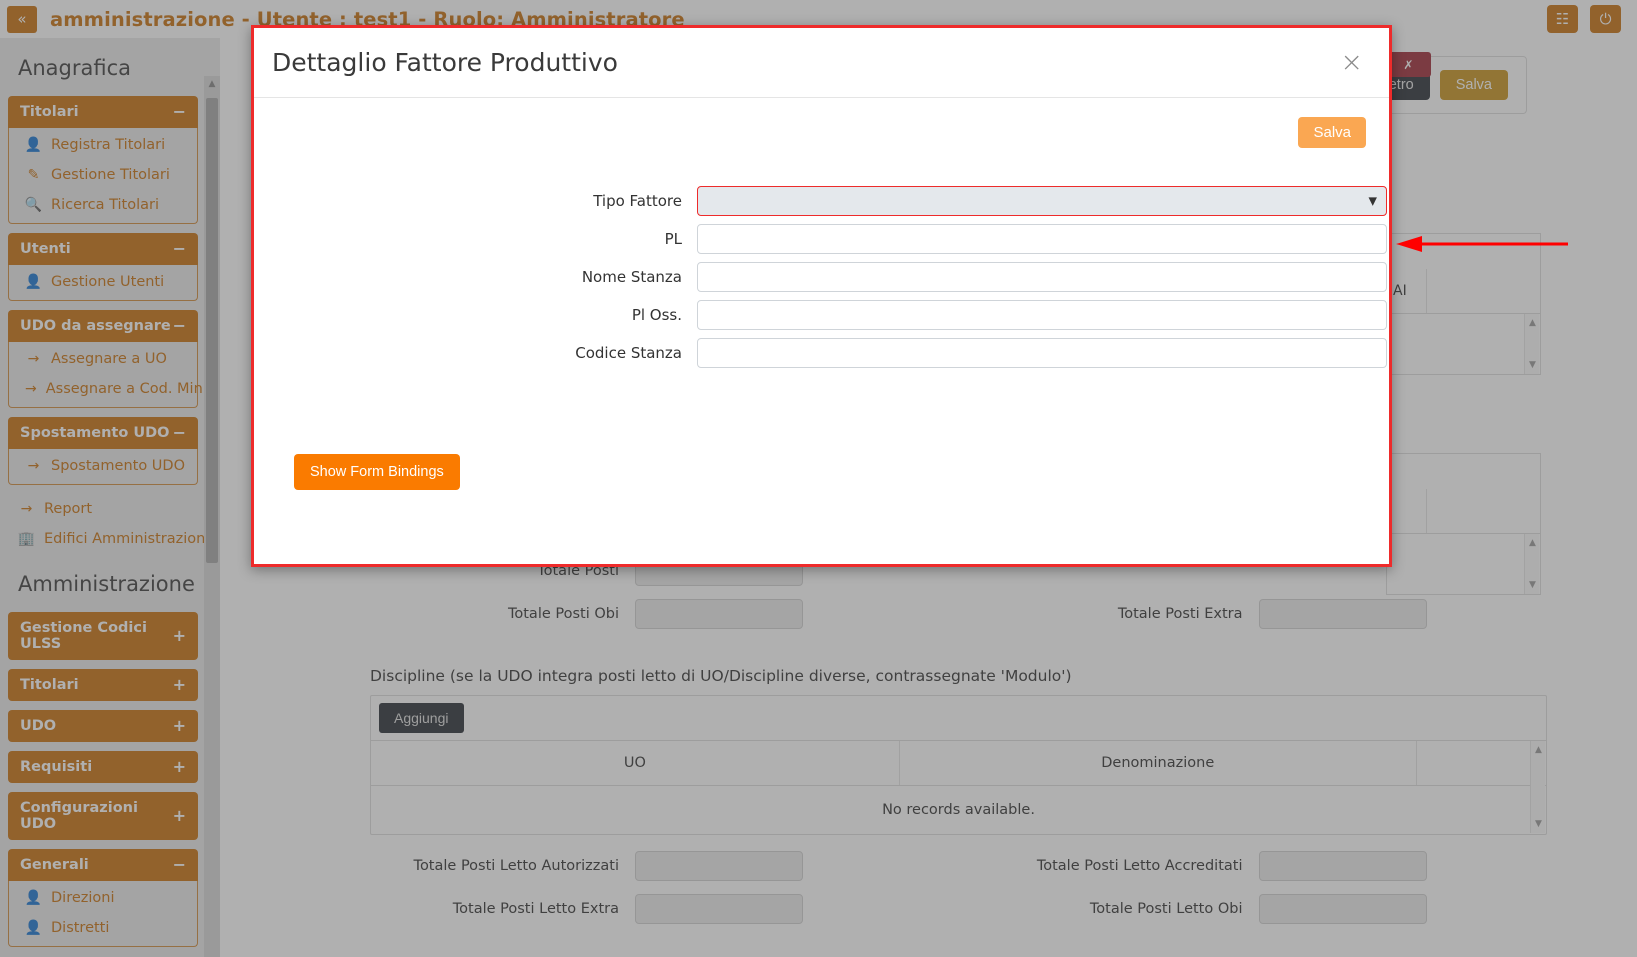 Image resolution: width=1637 pixels, height=957 pixels. What do you see at coordinates (1042, 353) in the screenshot?
I see `codice-stanza-input` at bounding box center [1042, 353].